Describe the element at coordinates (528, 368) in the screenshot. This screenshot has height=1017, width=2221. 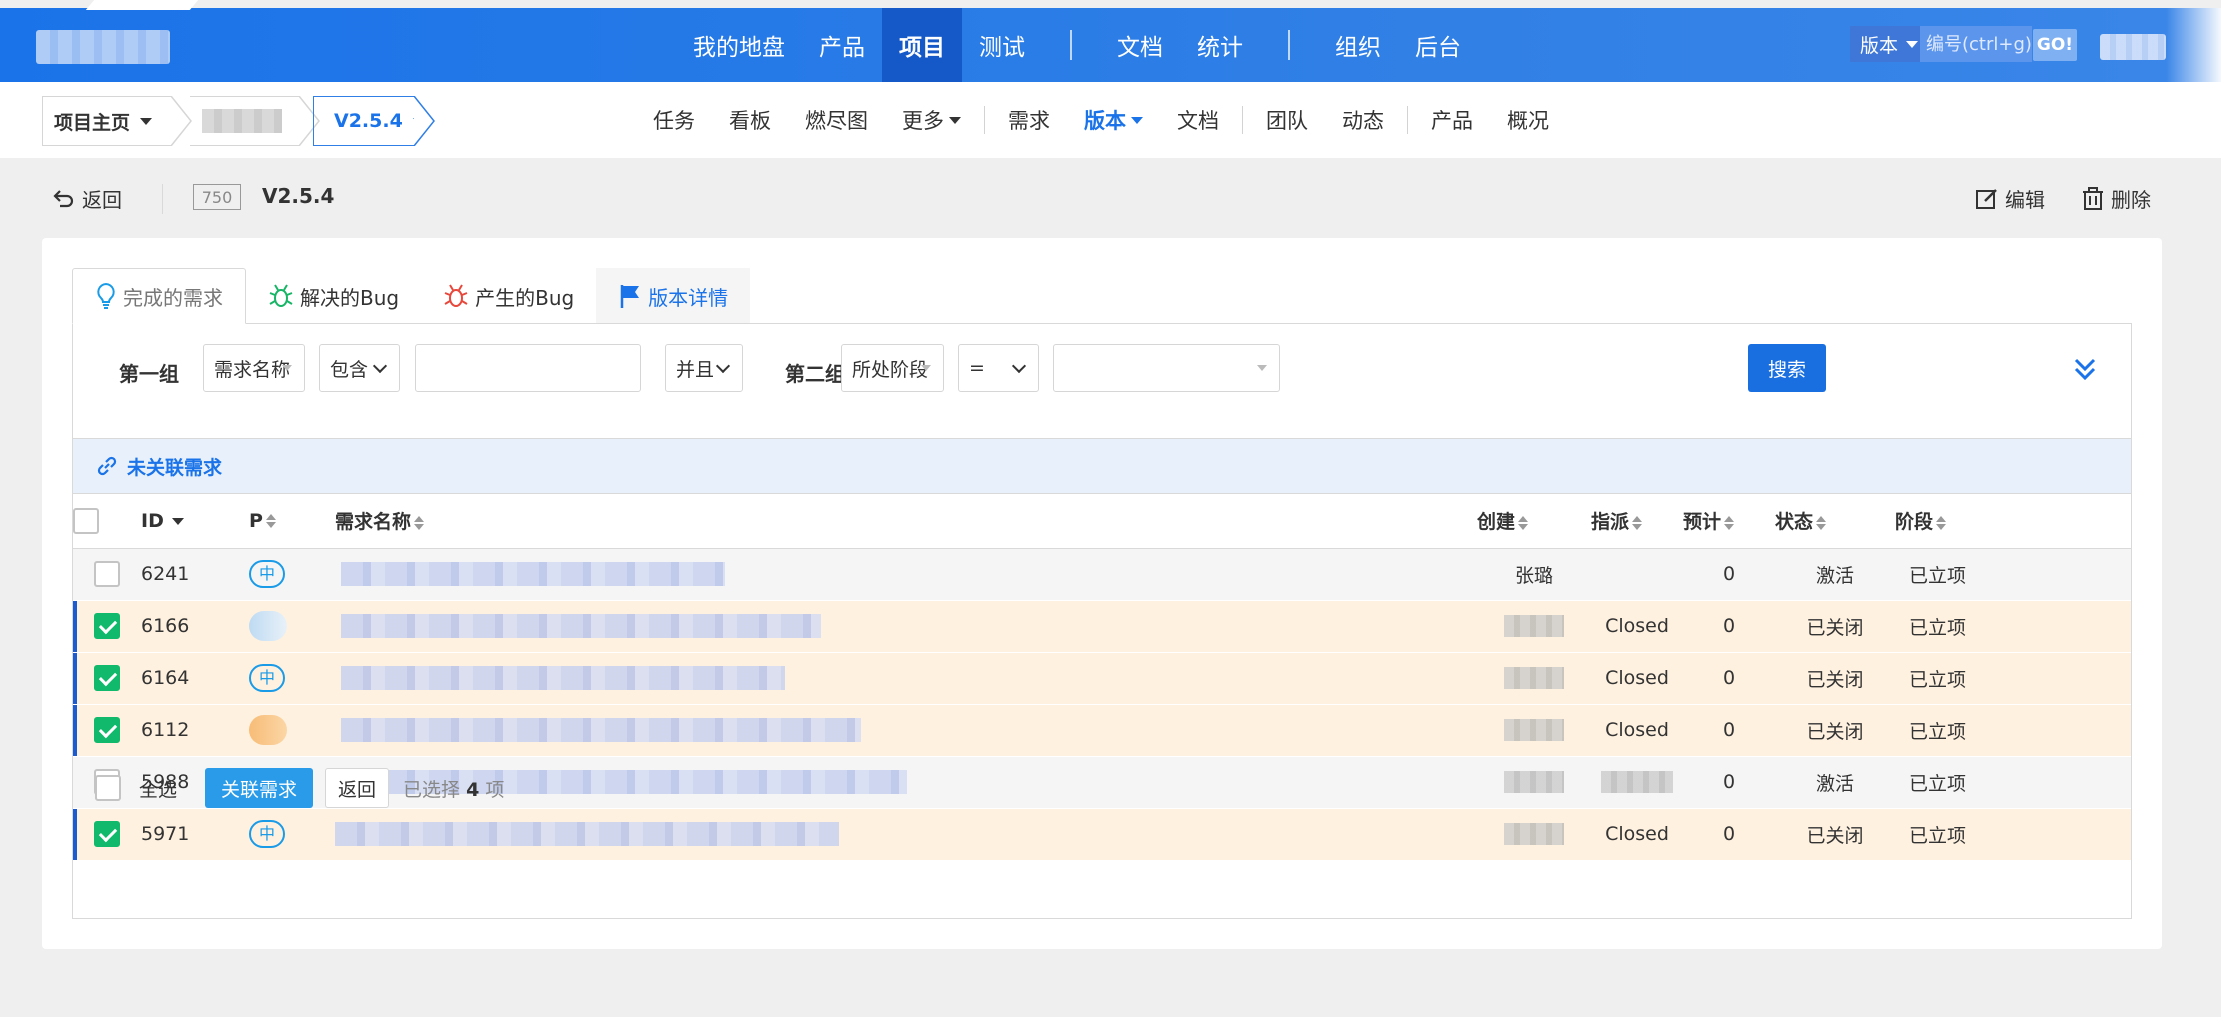
I see `group1-value-input` at that location.